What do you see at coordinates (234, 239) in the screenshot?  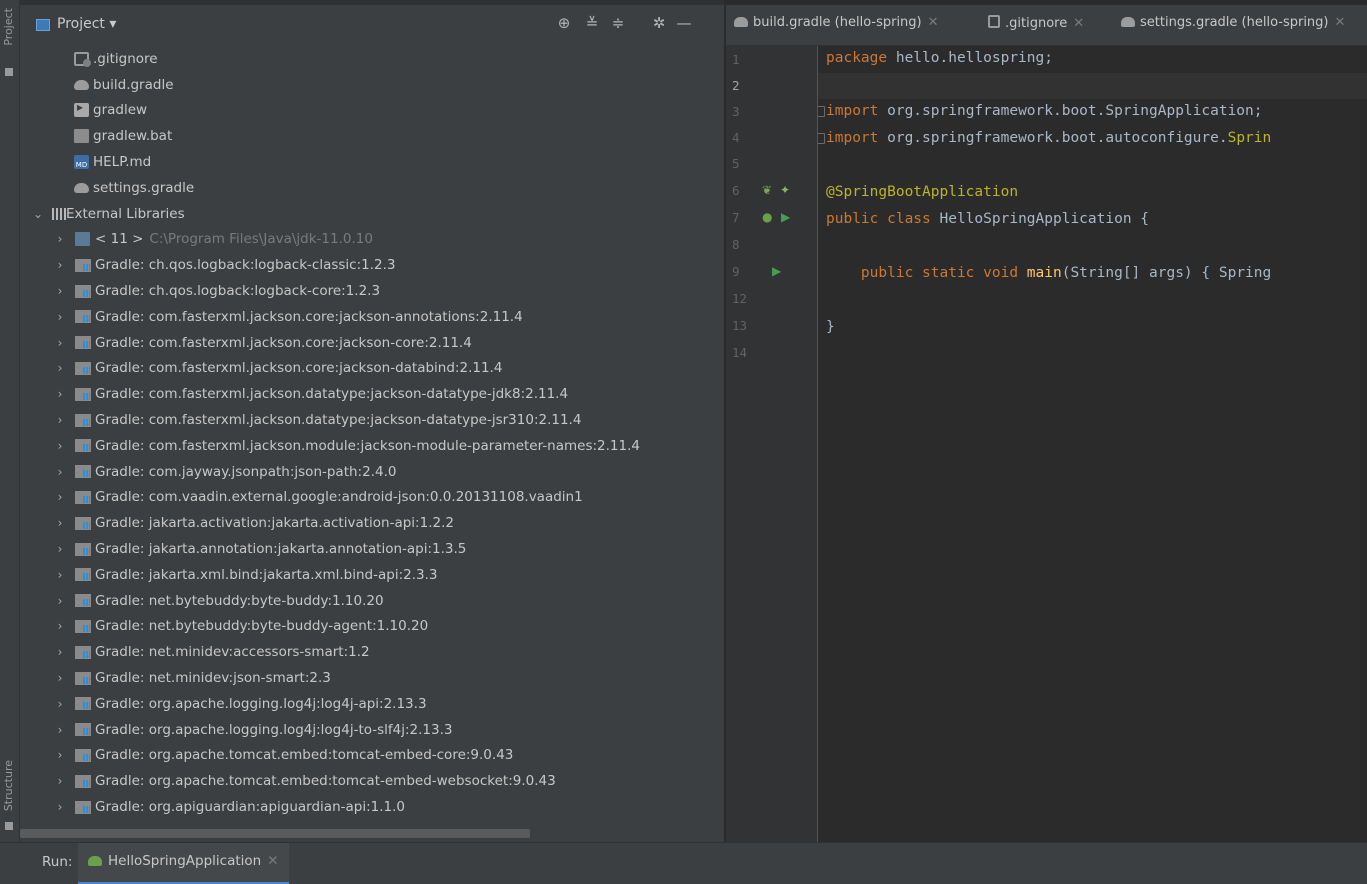 I see `tree-item-label: < 11 > C:\Program Files\Java\jdk-11.0.10` at bounding box center [234, 239].